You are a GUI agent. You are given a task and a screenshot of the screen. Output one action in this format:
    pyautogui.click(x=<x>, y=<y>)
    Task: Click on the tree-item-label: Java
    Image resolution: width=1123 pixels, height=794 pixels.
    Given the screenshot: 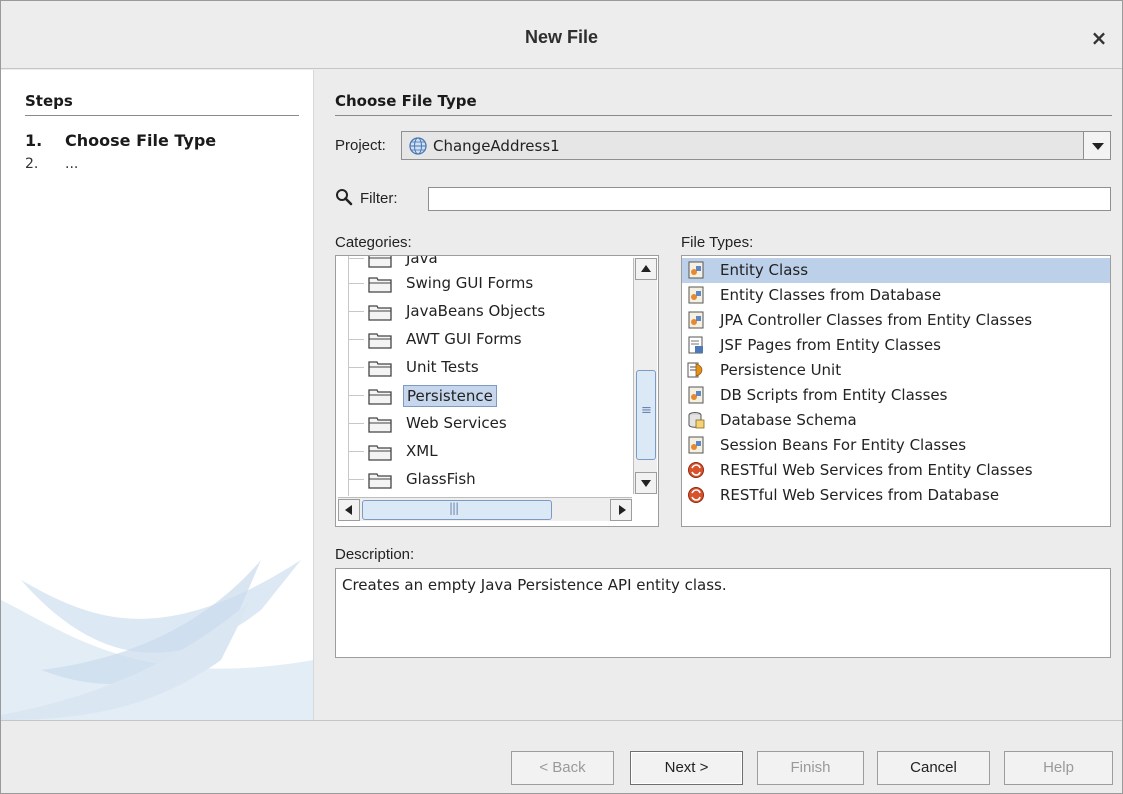 What is the action you would take?
    pyautogui.click(x=422, y=261)
    